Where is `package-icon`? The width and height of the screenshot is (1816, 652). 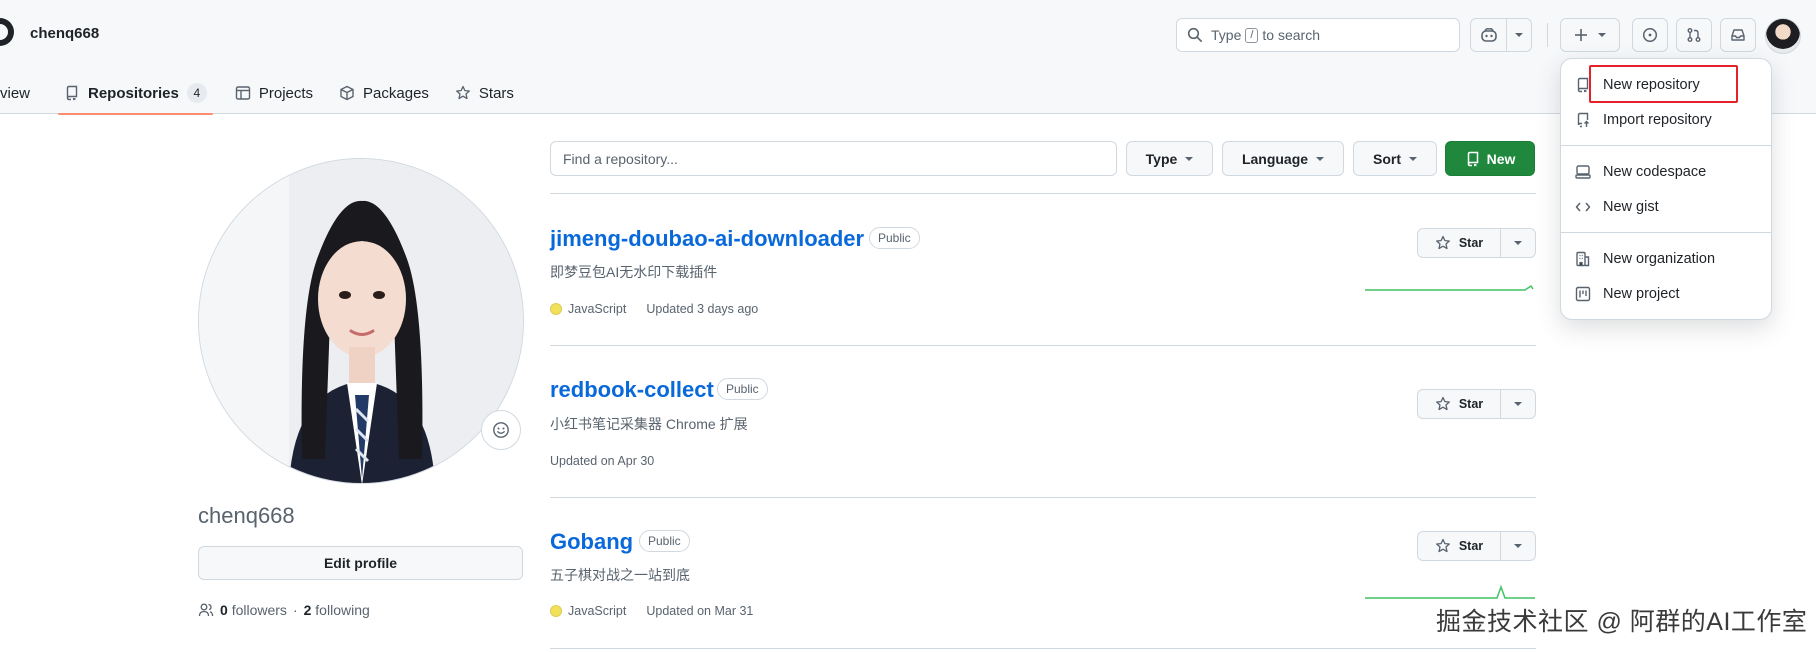
package-icon is located at coordinates (347, 93).